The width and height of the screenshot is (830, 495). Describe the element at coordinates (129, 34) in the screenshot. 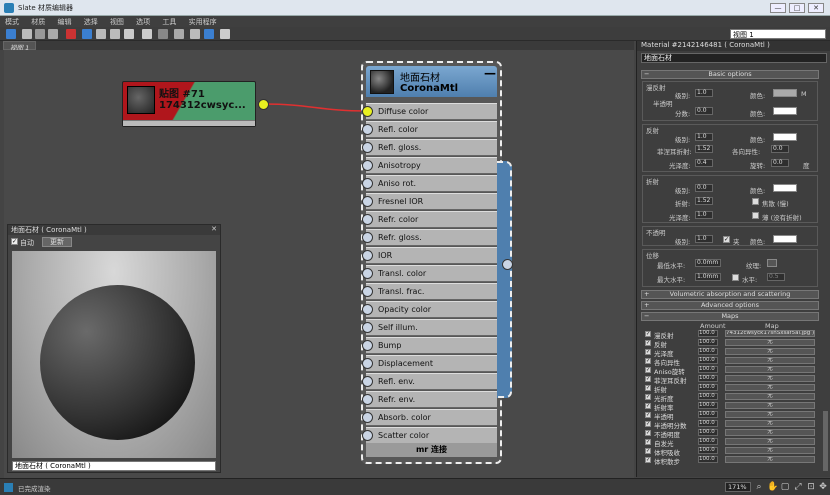

I see `show-background-icon` at that location.